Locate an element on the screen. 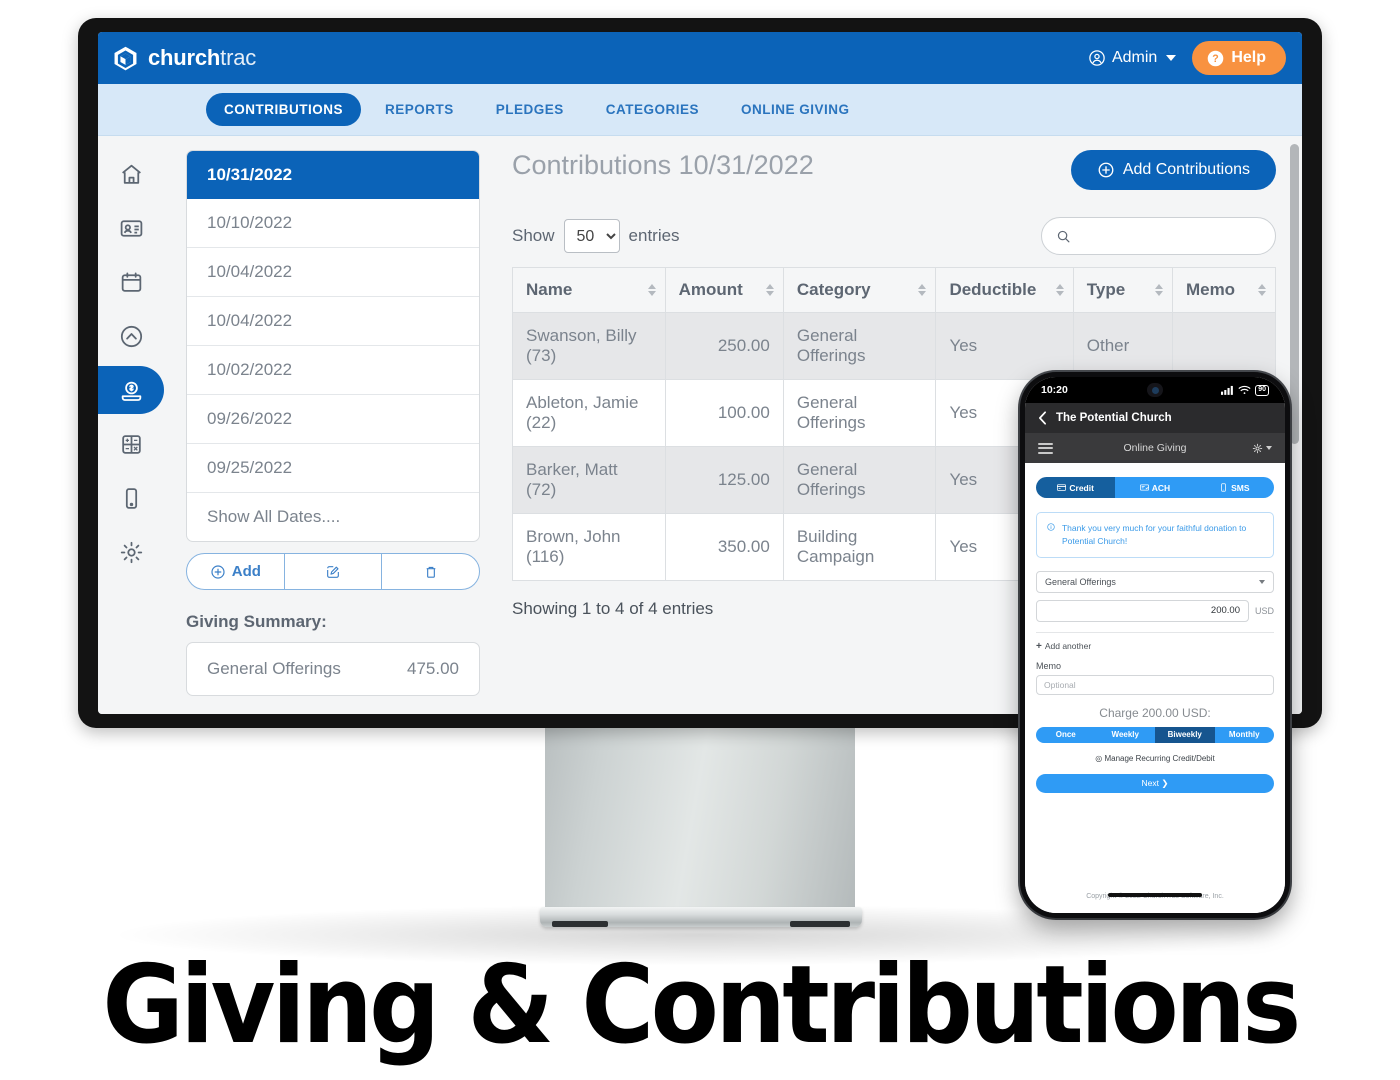  cellular-bars-icon is located at coordinates (1227, 390).